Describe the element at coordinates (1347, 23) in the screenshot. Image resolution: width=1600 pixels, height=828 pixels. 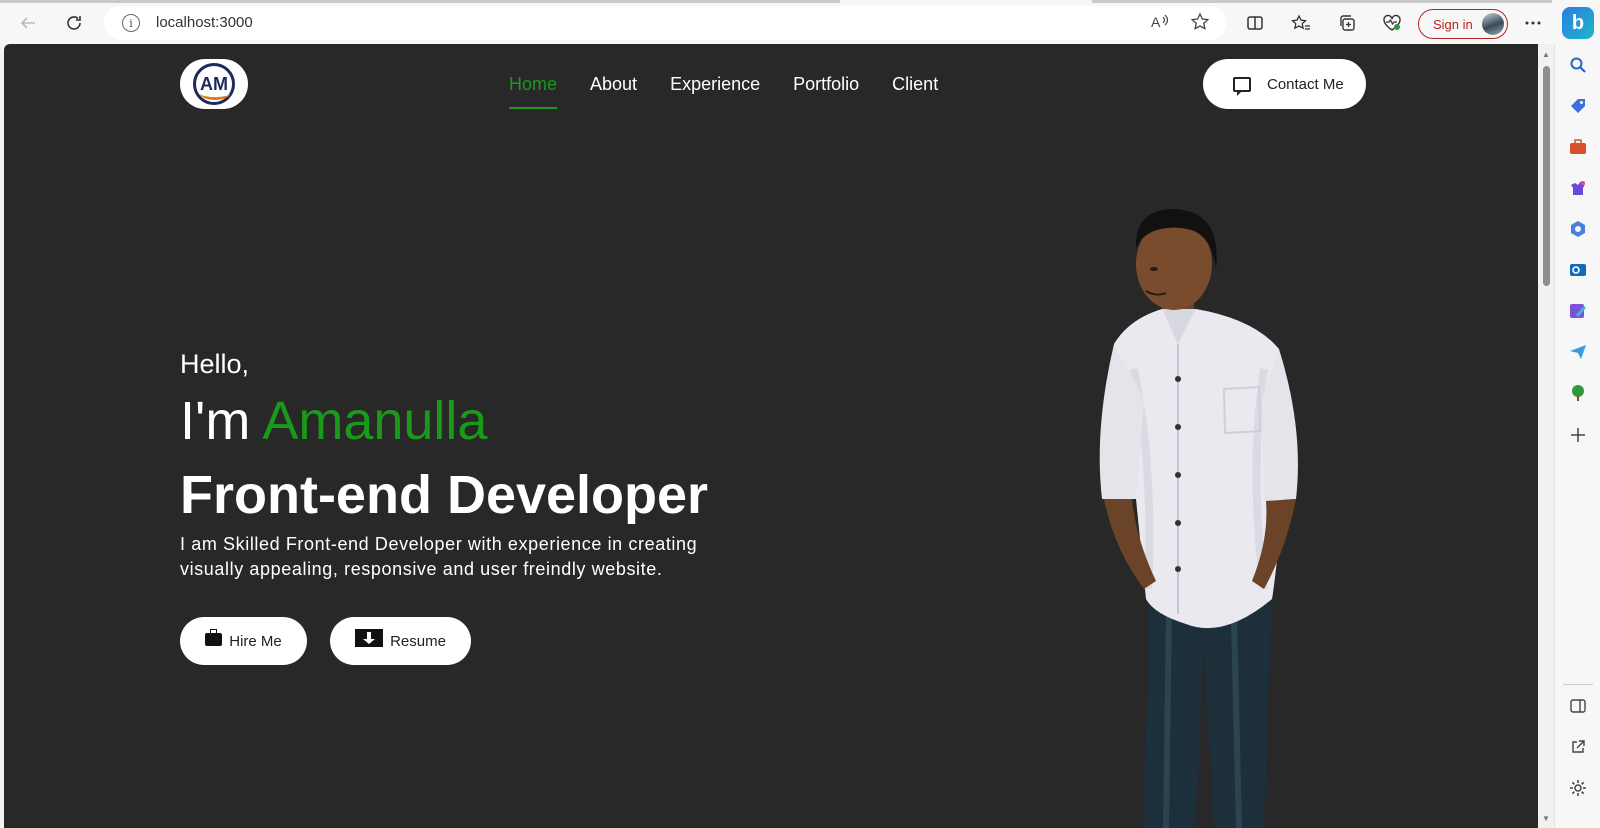
I see `collections-icon` at that location.